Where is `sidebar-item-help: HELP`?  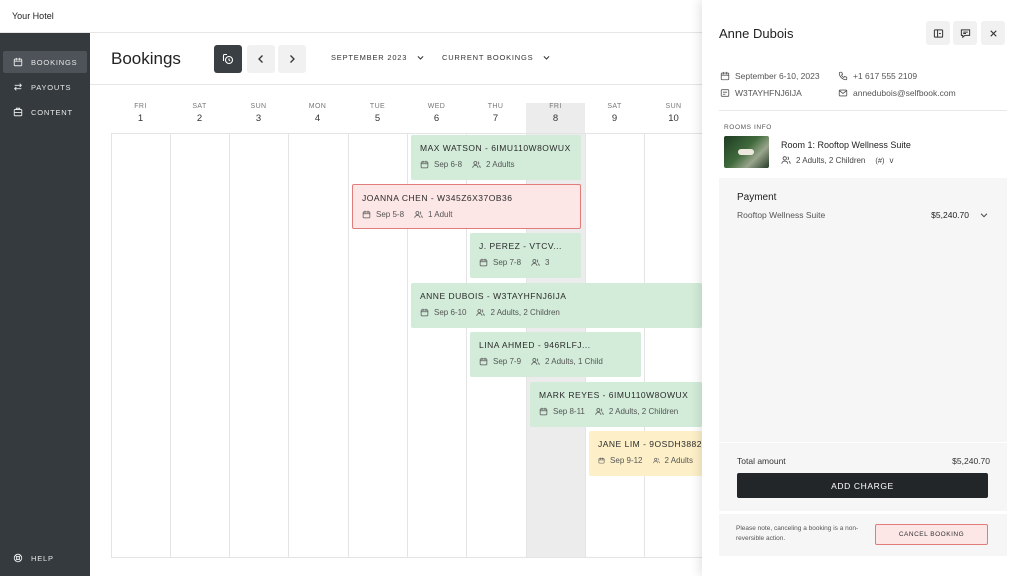 sidebar-item-help: HELP is located at coordinates (45, 558).